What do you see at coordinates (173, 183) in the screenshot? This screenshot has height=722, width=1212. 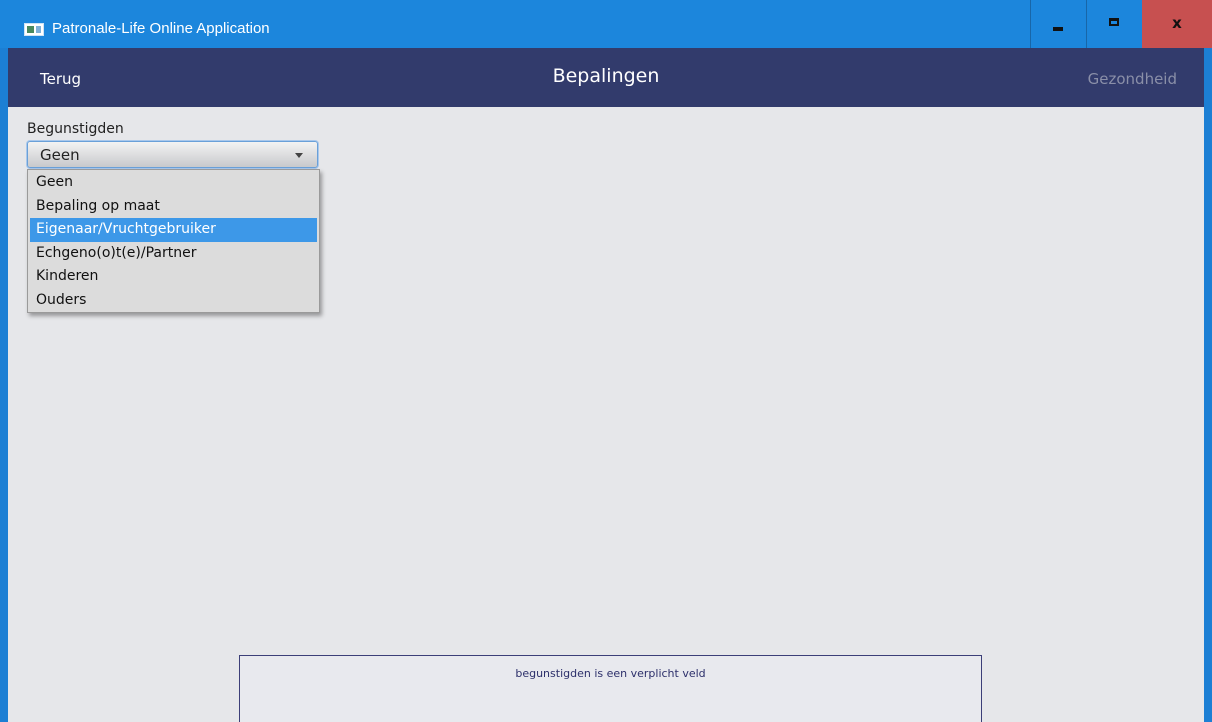 I see `dropdown-option-geen: Geen` at bounding box center [173, 183].